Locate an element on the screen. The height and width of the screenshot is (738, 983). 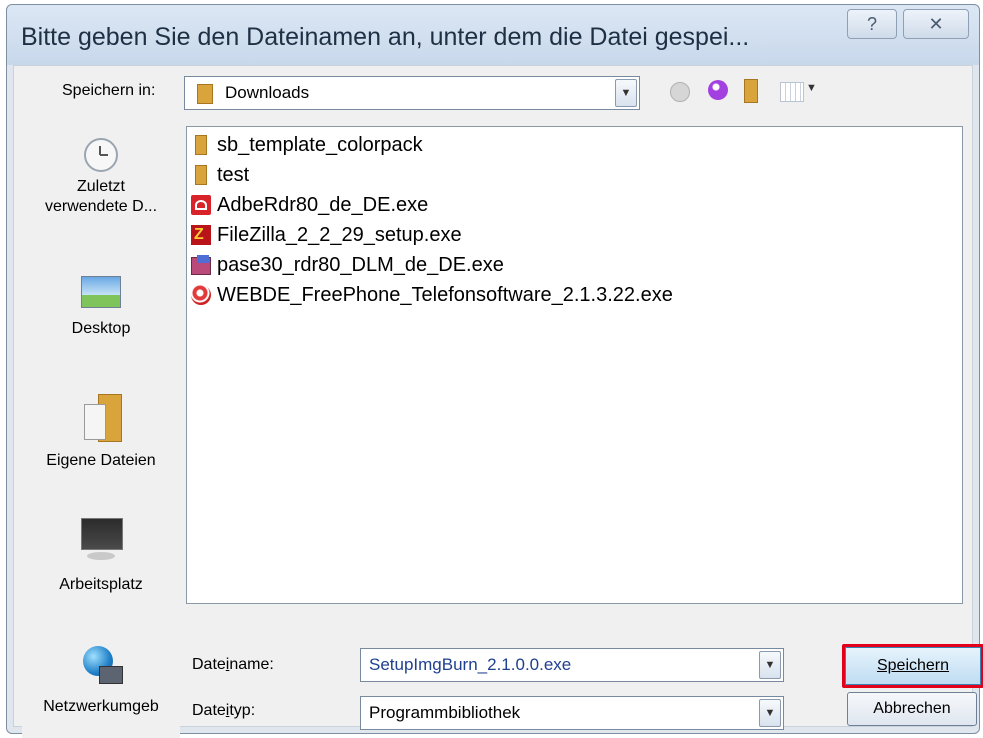
recent-clock-icon is located at coordinates (101, 155).